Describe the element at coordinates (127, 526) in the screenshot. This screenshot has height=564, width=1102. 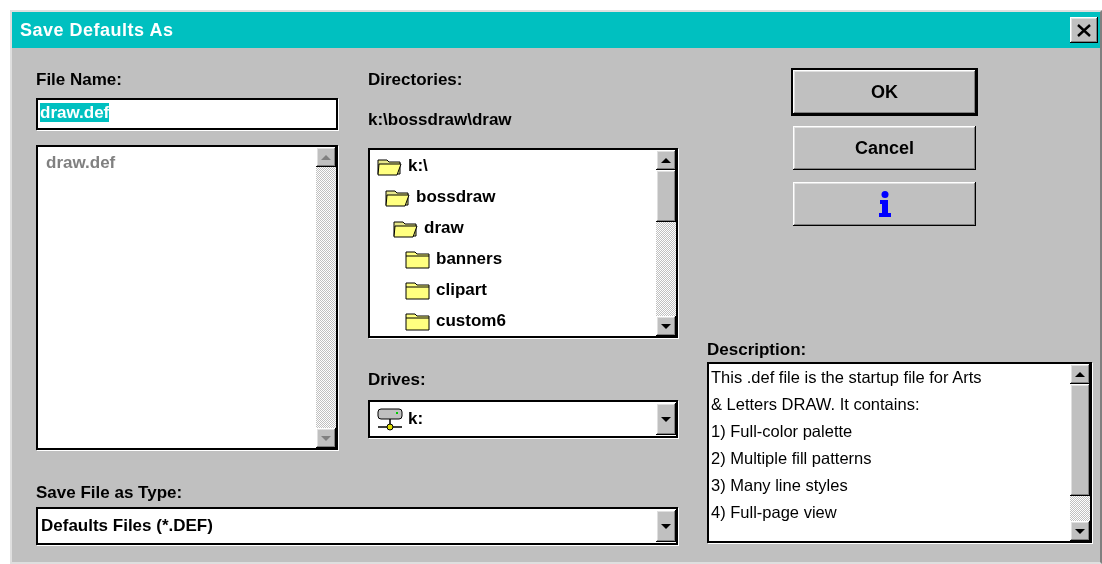
I see `dropdown-value: Defaults Files (*.DEF)` at that location.